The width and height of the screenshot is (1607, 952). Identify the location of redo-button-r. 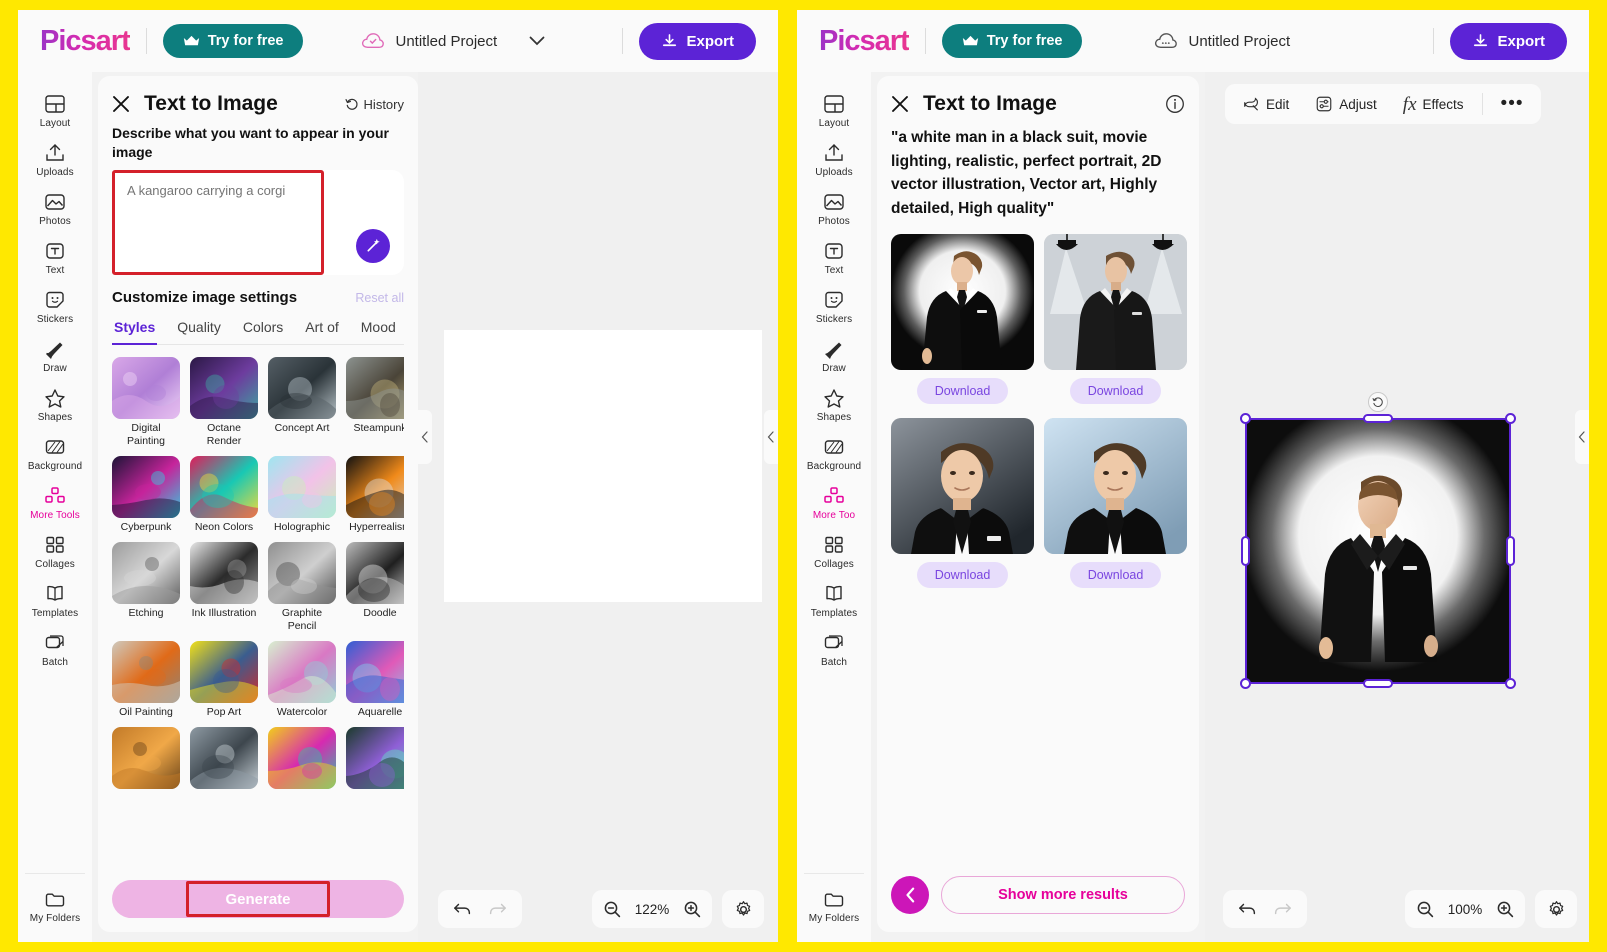
(1282, 909).